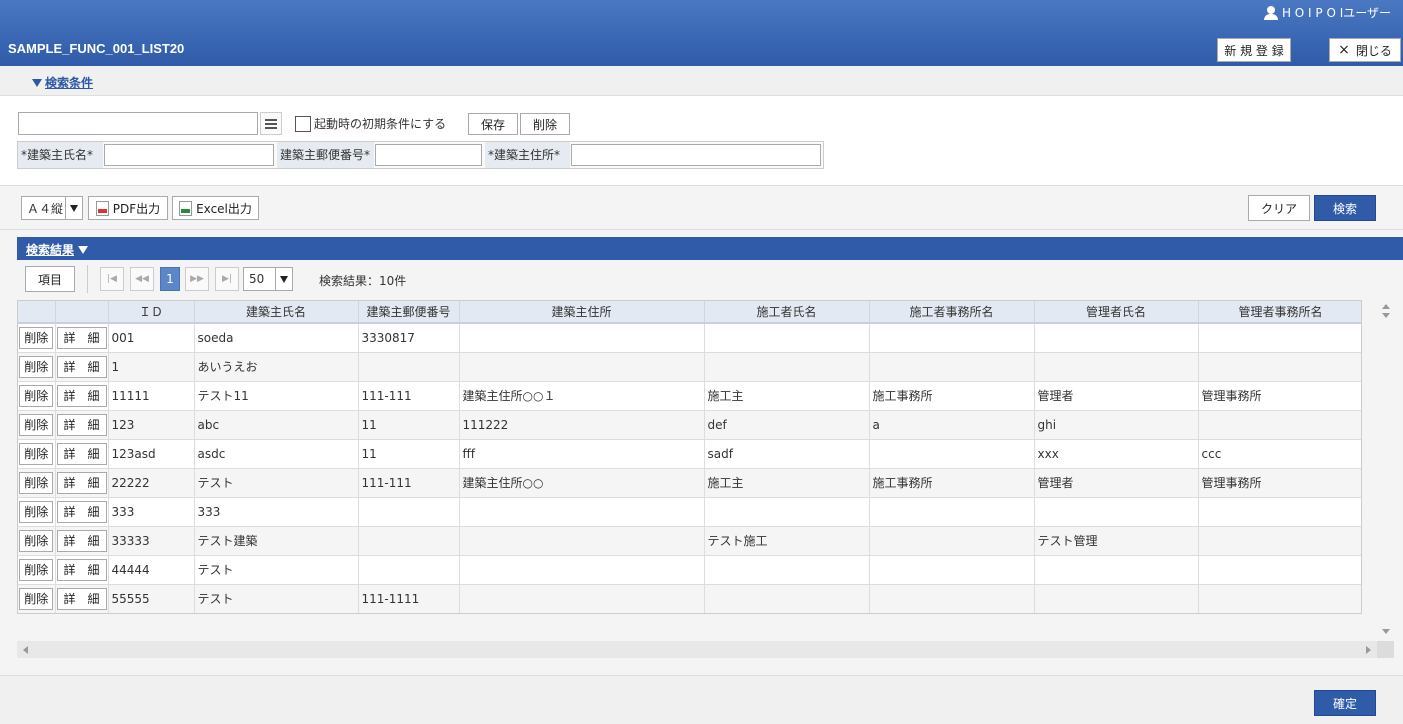  Describe the element at coordinates (1386, 631) in the screenshot. I see `scroll-down-icon` at that location.